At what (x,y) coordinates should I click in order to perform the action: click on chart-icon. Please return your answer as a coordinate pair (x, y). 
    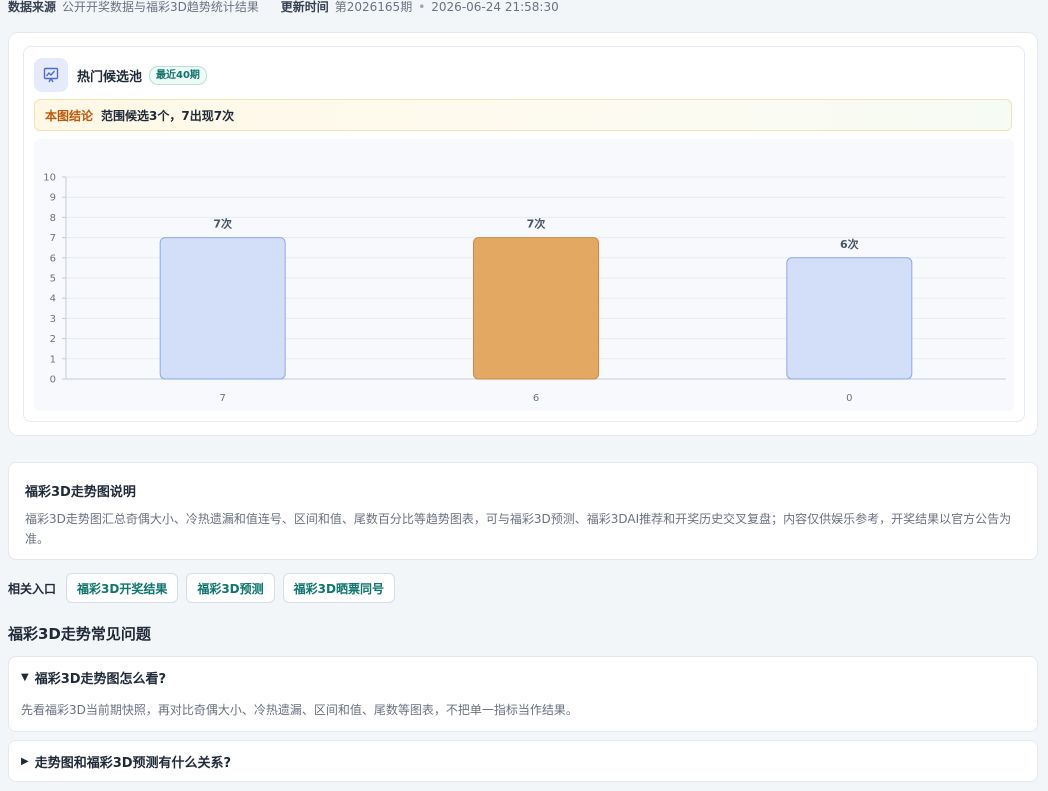
    Looking at the image, I should click on (51, 75).